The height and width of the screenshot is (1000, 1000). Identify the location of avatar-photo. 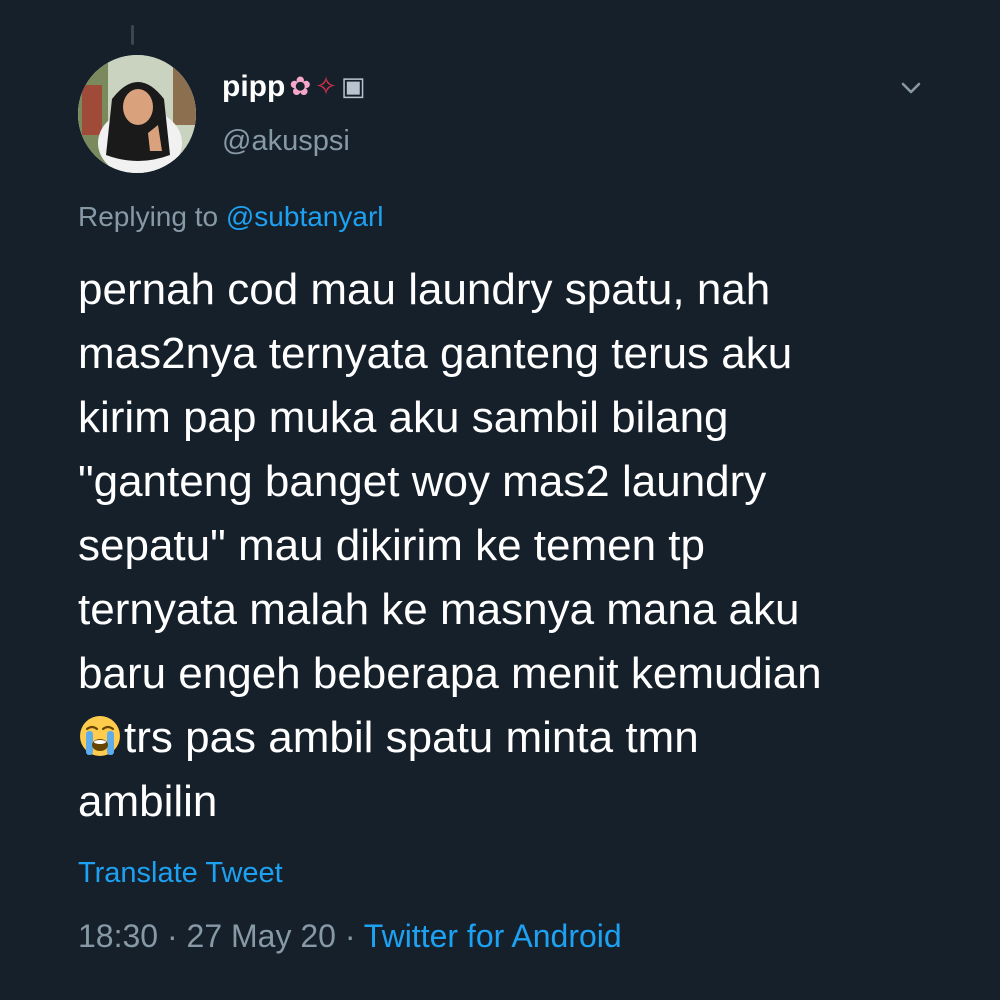
(137, 114).